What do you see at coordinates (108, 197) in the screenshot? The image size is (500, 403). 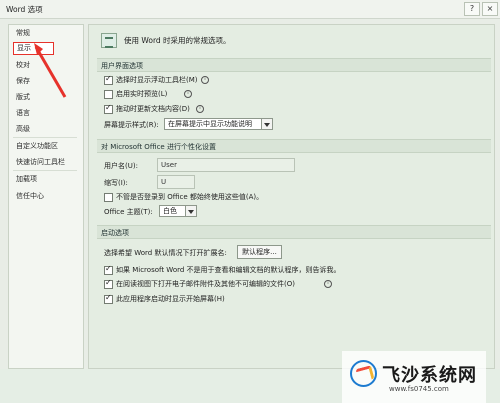 I see `always-use-values-checkbox` at bounding box center [108, 197].